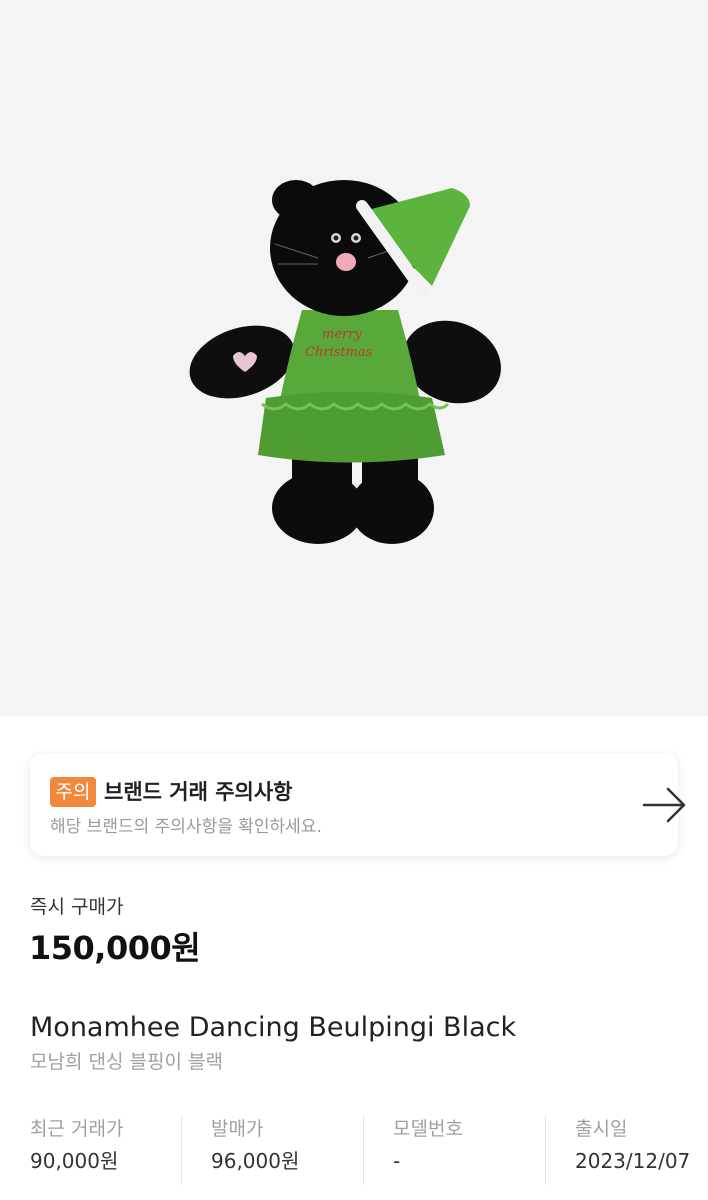 This screenshot has width=708, height=1200. What do you see at coordinates (358, 804) in the screenshot?
I see `brand-notice-card: 주의 브랜드 거래 주의사항 해당 브랜드의 주의사항을 확인하세요.` at bounding box center [358, 804].